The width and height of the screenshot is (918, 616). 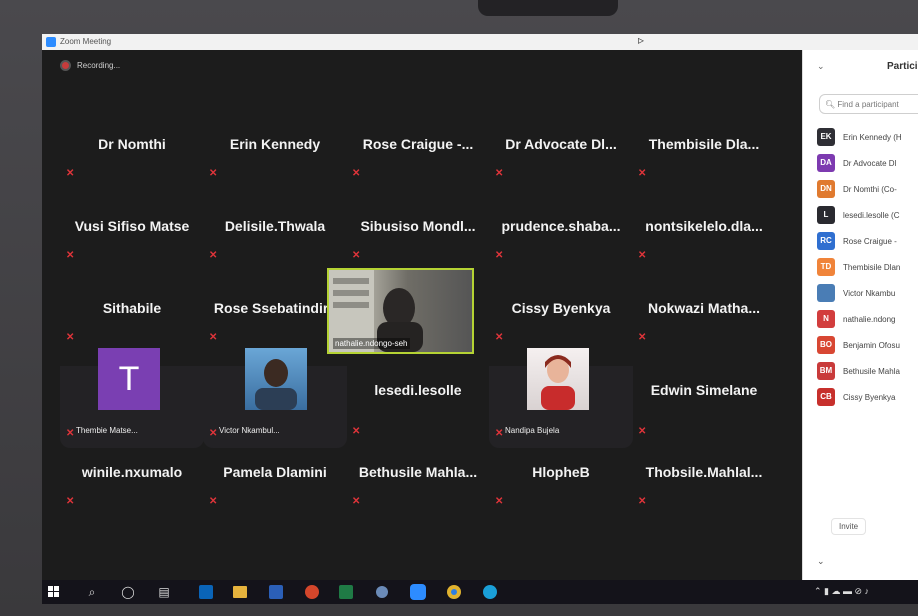 I want to click on participant-list-item: Llesedi.lesolle (C, so click(x=859, y=215).